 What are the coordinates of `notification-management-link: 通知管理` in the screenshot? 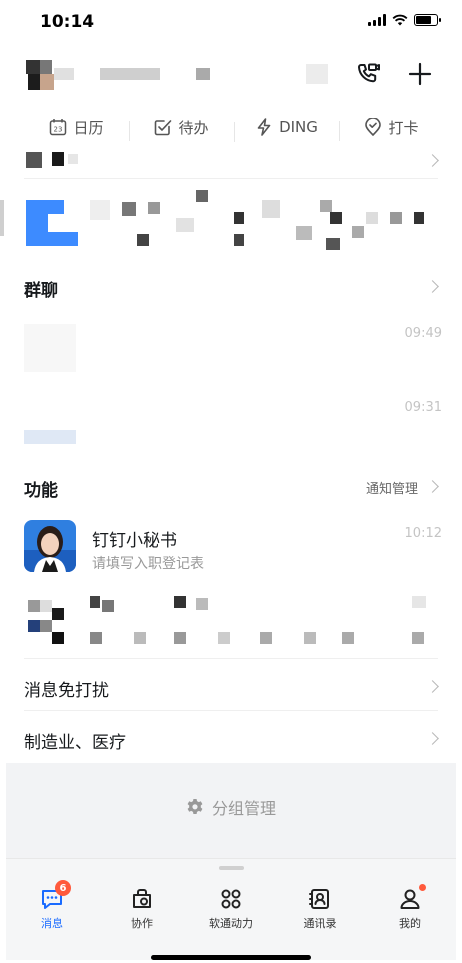 It's located at (392, 487).